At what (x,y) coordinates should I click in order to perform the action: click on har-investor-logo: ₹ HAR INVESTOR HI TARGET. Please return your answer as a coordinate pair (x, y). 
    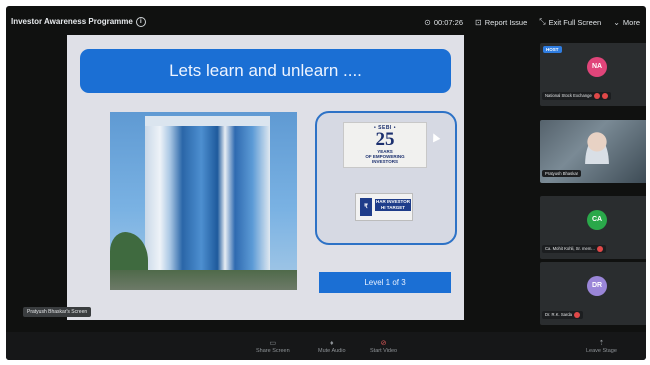
    Looking at the image, I should click on (384, 207).